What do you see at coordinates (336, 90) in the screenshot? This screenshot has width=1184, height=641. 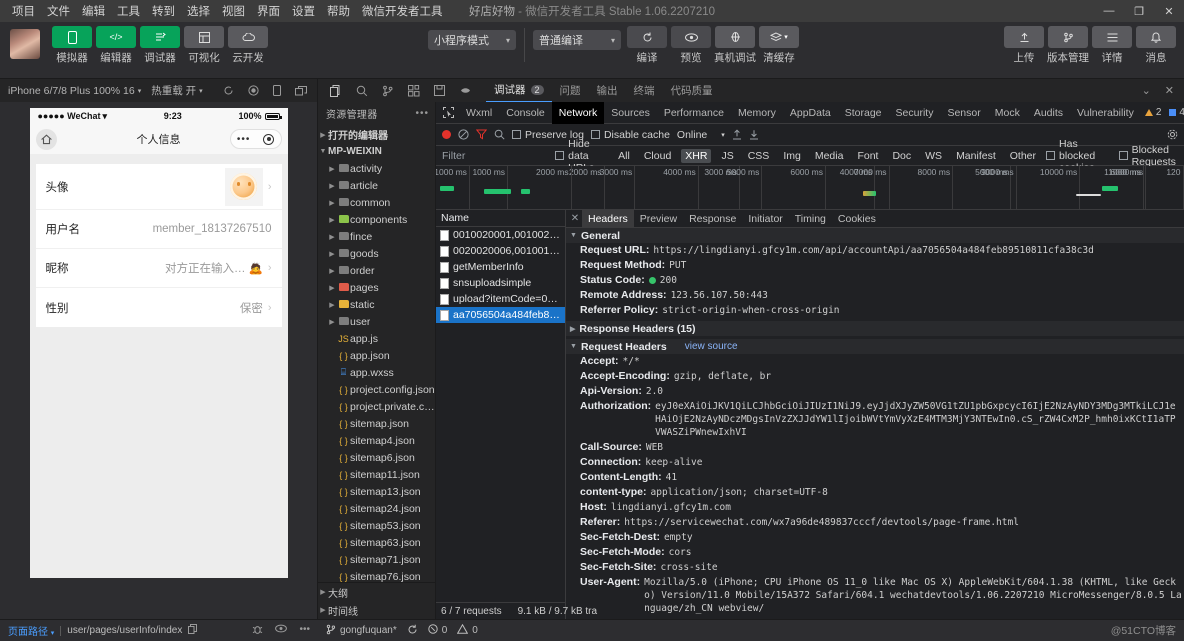 I see `files-icon` at bounding box center [336, 90].